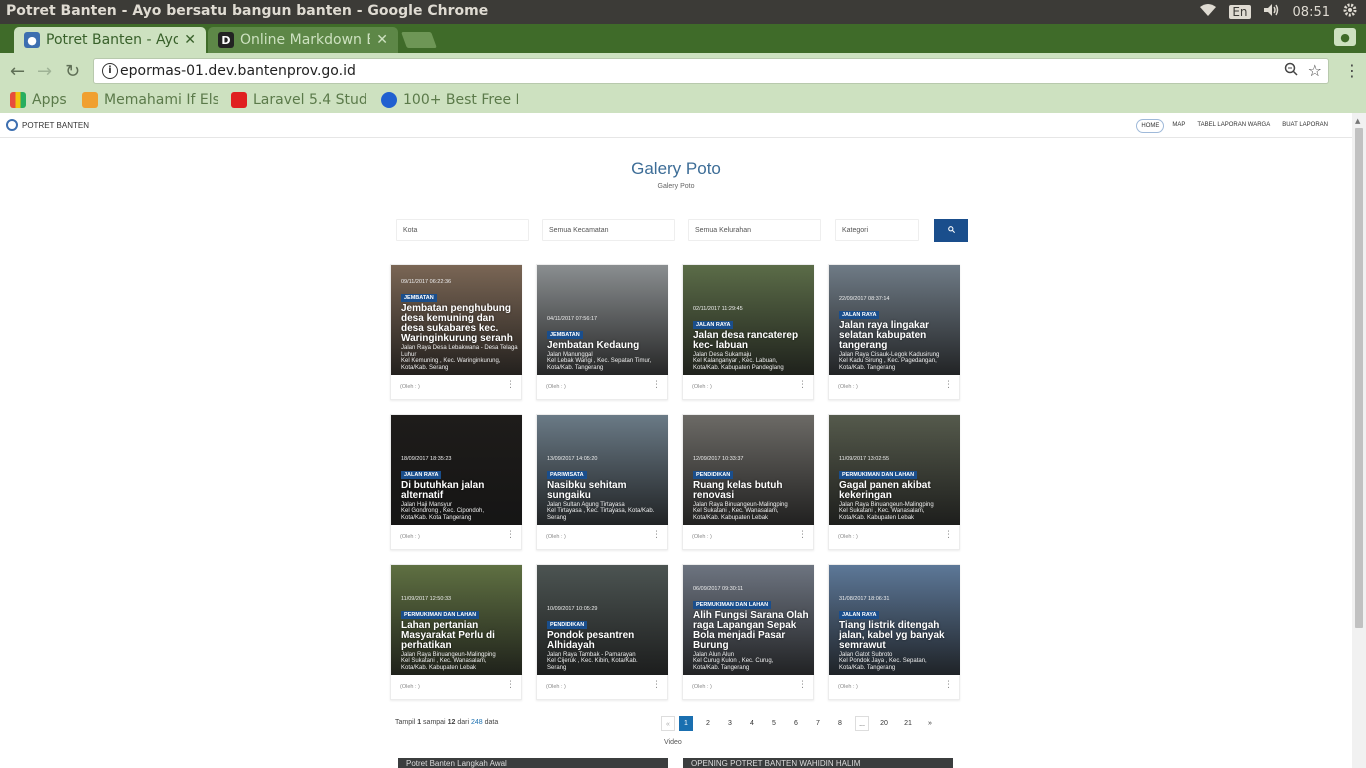  What do you see at coordinates (796, 723) in the screenshot?
I see `pagination-page: 6` at bounding box center [796, 723].